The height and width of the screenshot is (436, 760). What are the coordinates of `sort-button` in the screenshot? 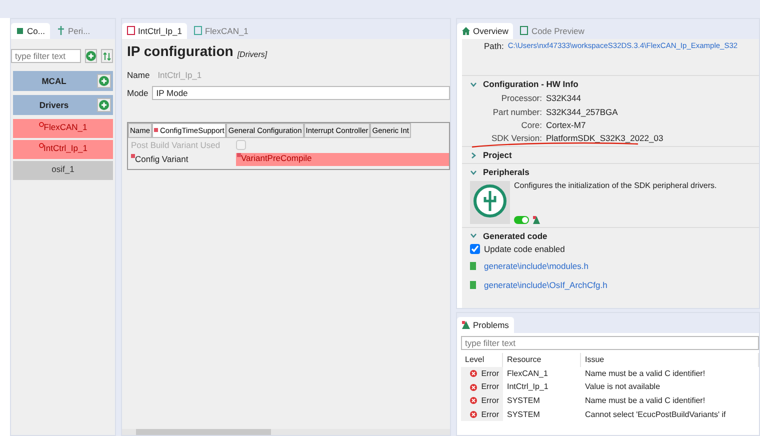 It's located at (107, 56).